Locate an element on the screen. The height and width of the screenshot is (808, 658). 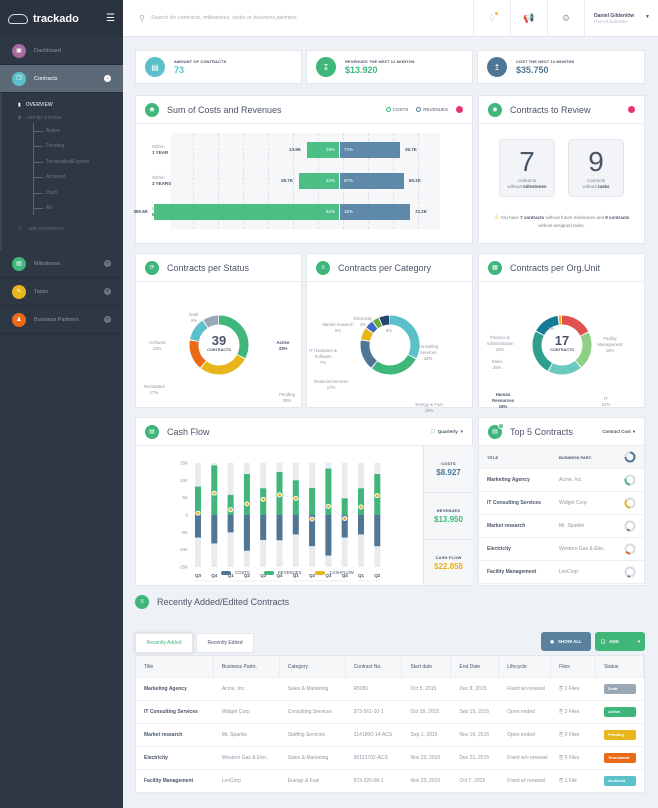
tab-recently-added: Recently Added is located at coordinates (164, 643).